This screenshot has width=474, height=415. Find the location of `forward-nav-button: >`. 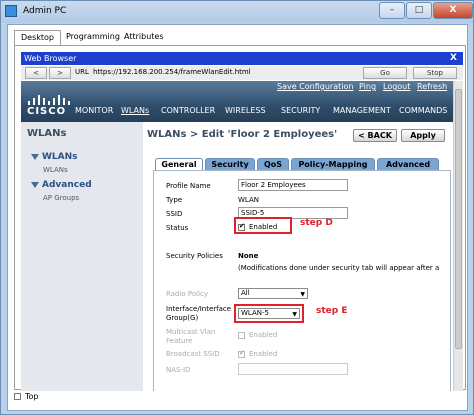

forward-nav-button: > is located at coordinates (60, 73).